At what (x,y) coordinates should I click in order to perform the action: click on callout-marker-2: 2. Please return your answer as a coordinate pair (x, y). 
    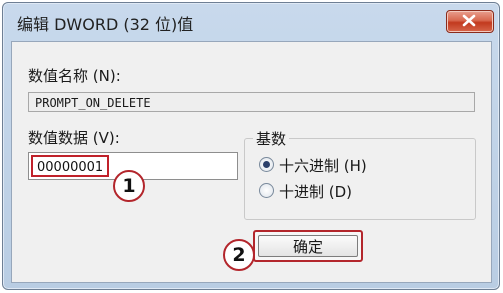
    Looking at the image, I should click on (239, 255).